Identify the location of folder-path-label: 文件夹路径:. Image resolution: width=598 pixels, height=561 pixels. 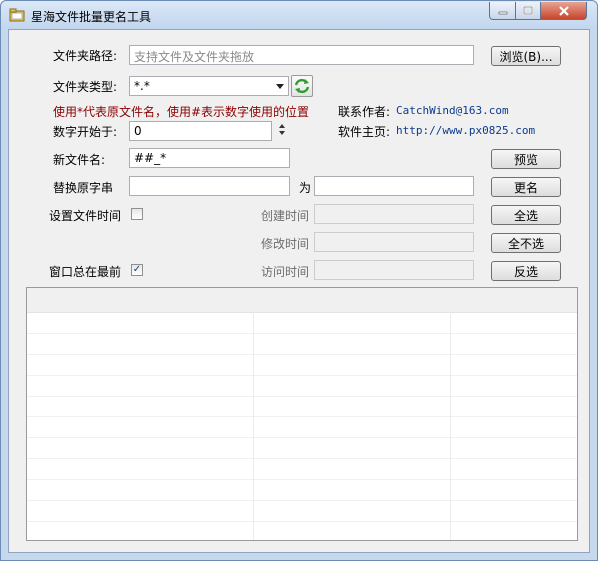
(85, 56).